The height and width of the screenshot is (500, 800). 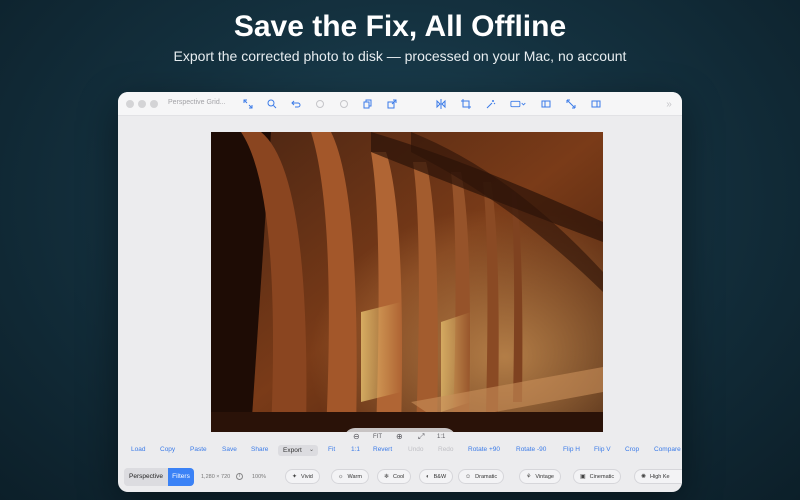 I want to click on compare-button: Compare, so click(x=667, y=449).